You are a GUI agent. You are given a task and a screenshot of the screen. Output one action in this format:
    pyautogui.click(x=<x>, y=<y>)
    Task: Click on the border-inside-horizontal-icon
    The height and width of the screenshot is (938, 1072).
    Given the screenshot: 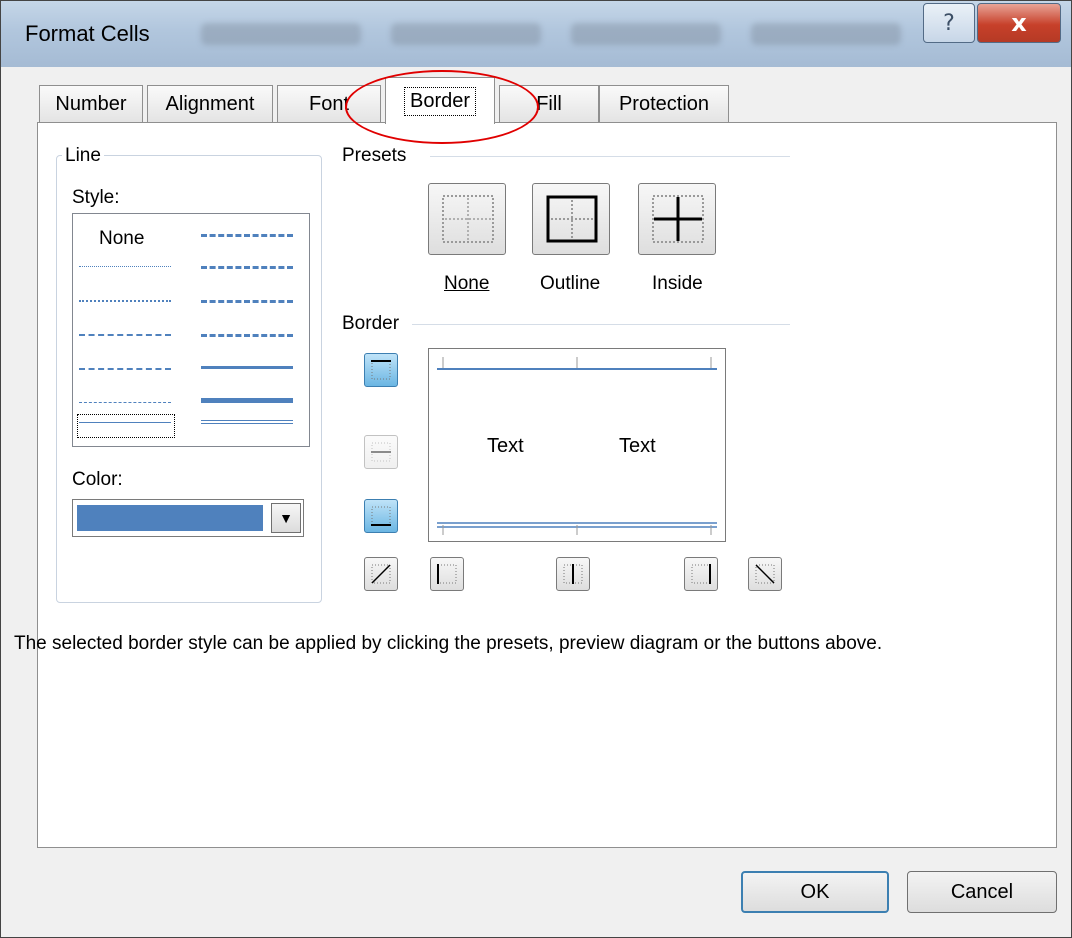 What is the action you would take?
    pyautogui.click(x=381, y=452)
    